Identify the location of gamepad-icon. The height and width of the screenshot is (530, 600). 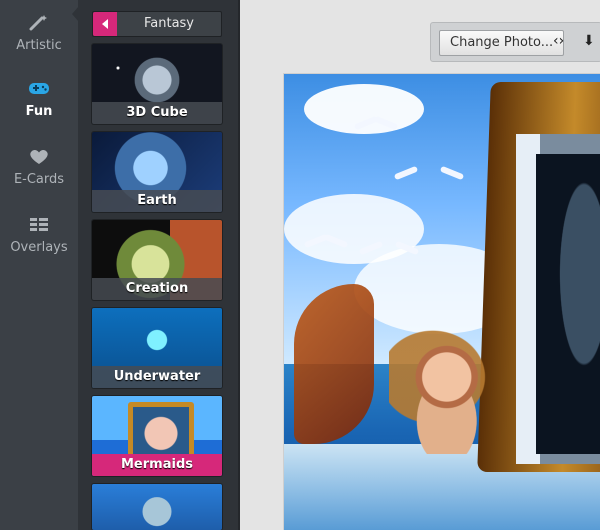
(39, 88).